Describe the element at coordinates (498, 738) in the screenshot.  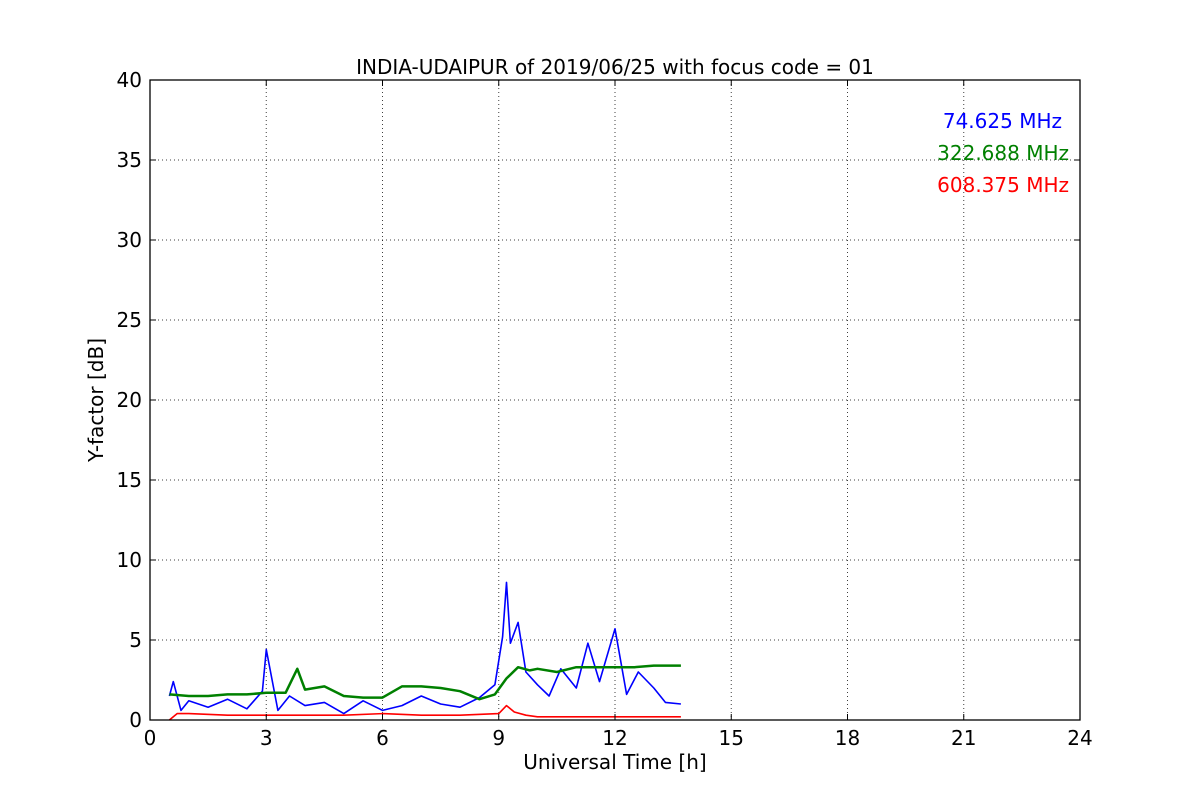
I see `x-tick-label: 9` at that location.